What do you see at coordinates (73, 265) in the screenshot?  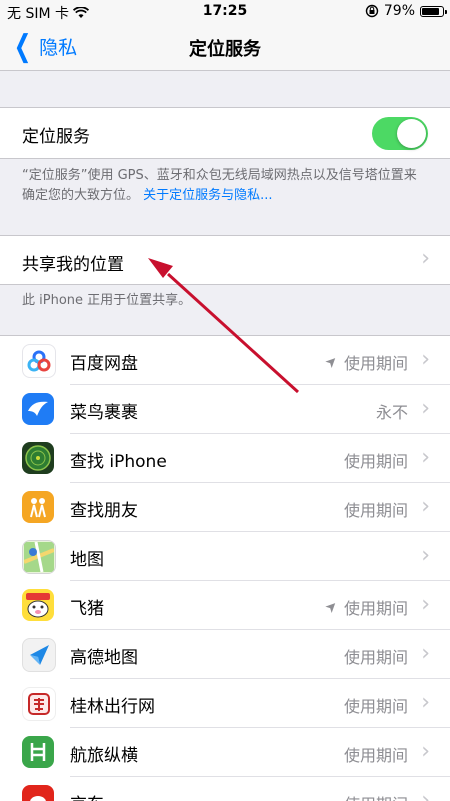 I see `share-location-label: 共享我的位置` at bounding box center [73, 265].